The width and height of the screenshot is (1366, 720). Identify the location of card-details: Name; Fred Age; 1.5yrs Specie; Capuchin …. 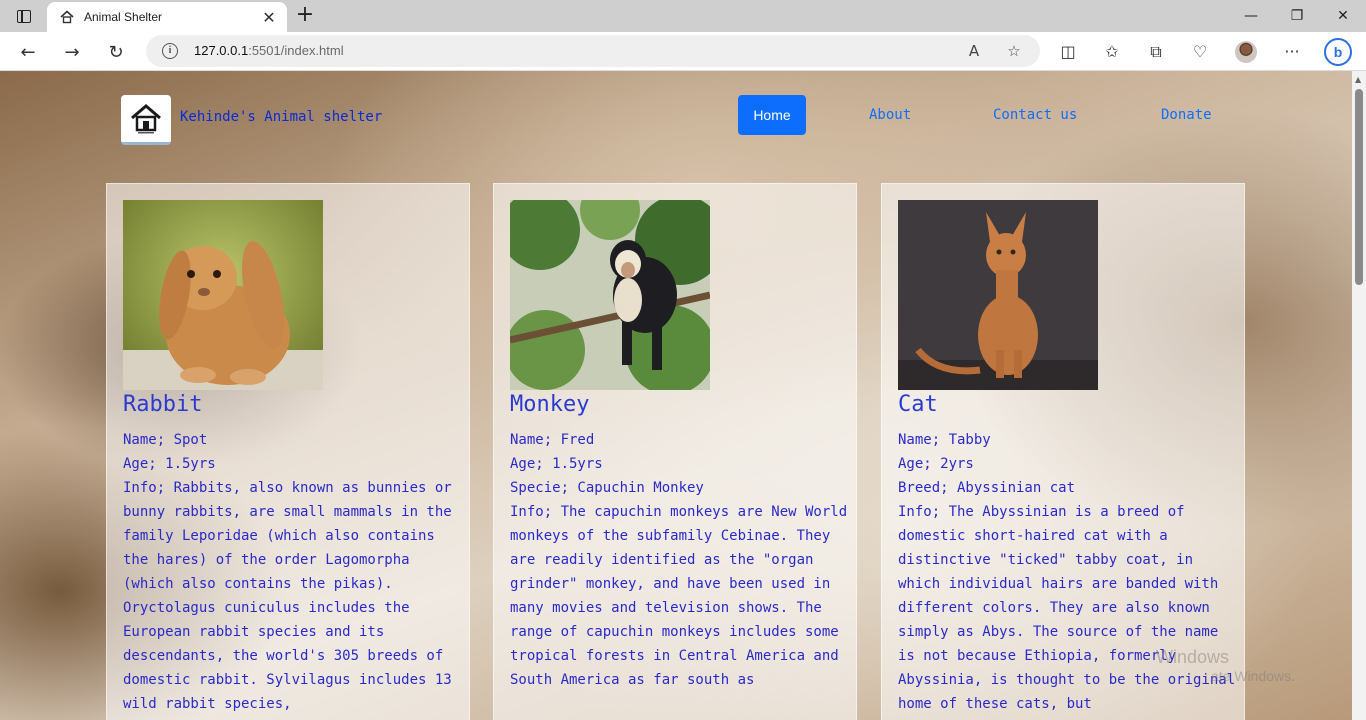
(680, 560).